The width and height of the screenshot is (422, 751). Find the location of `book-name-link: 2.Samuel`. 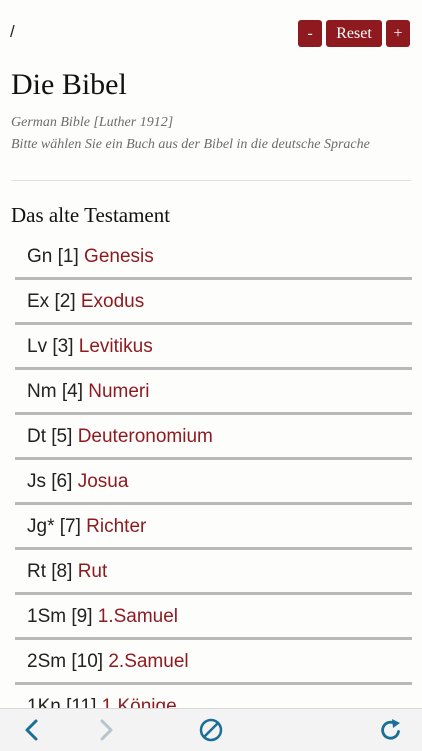

book-name-link: 2.Samuel is located at coordinates (148, 661).